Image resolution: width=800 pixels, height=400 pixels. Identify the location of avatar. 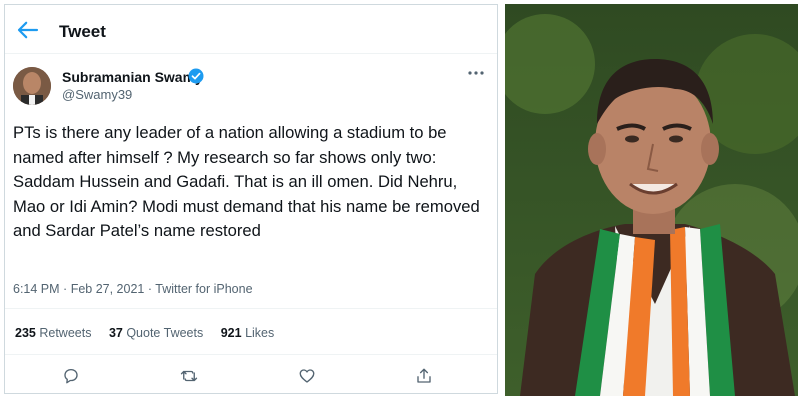
(32, 86).